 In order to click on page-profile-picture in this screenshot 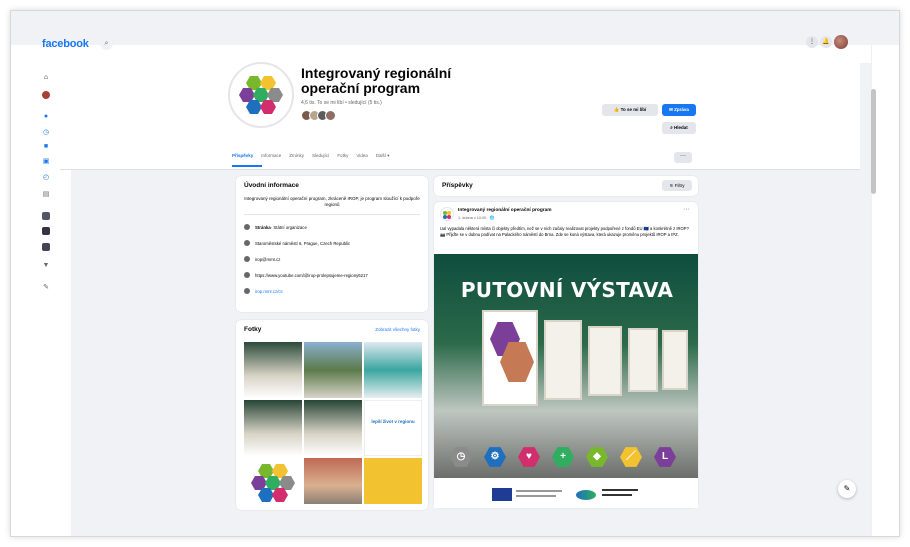, I will do `click(261, 95)`.